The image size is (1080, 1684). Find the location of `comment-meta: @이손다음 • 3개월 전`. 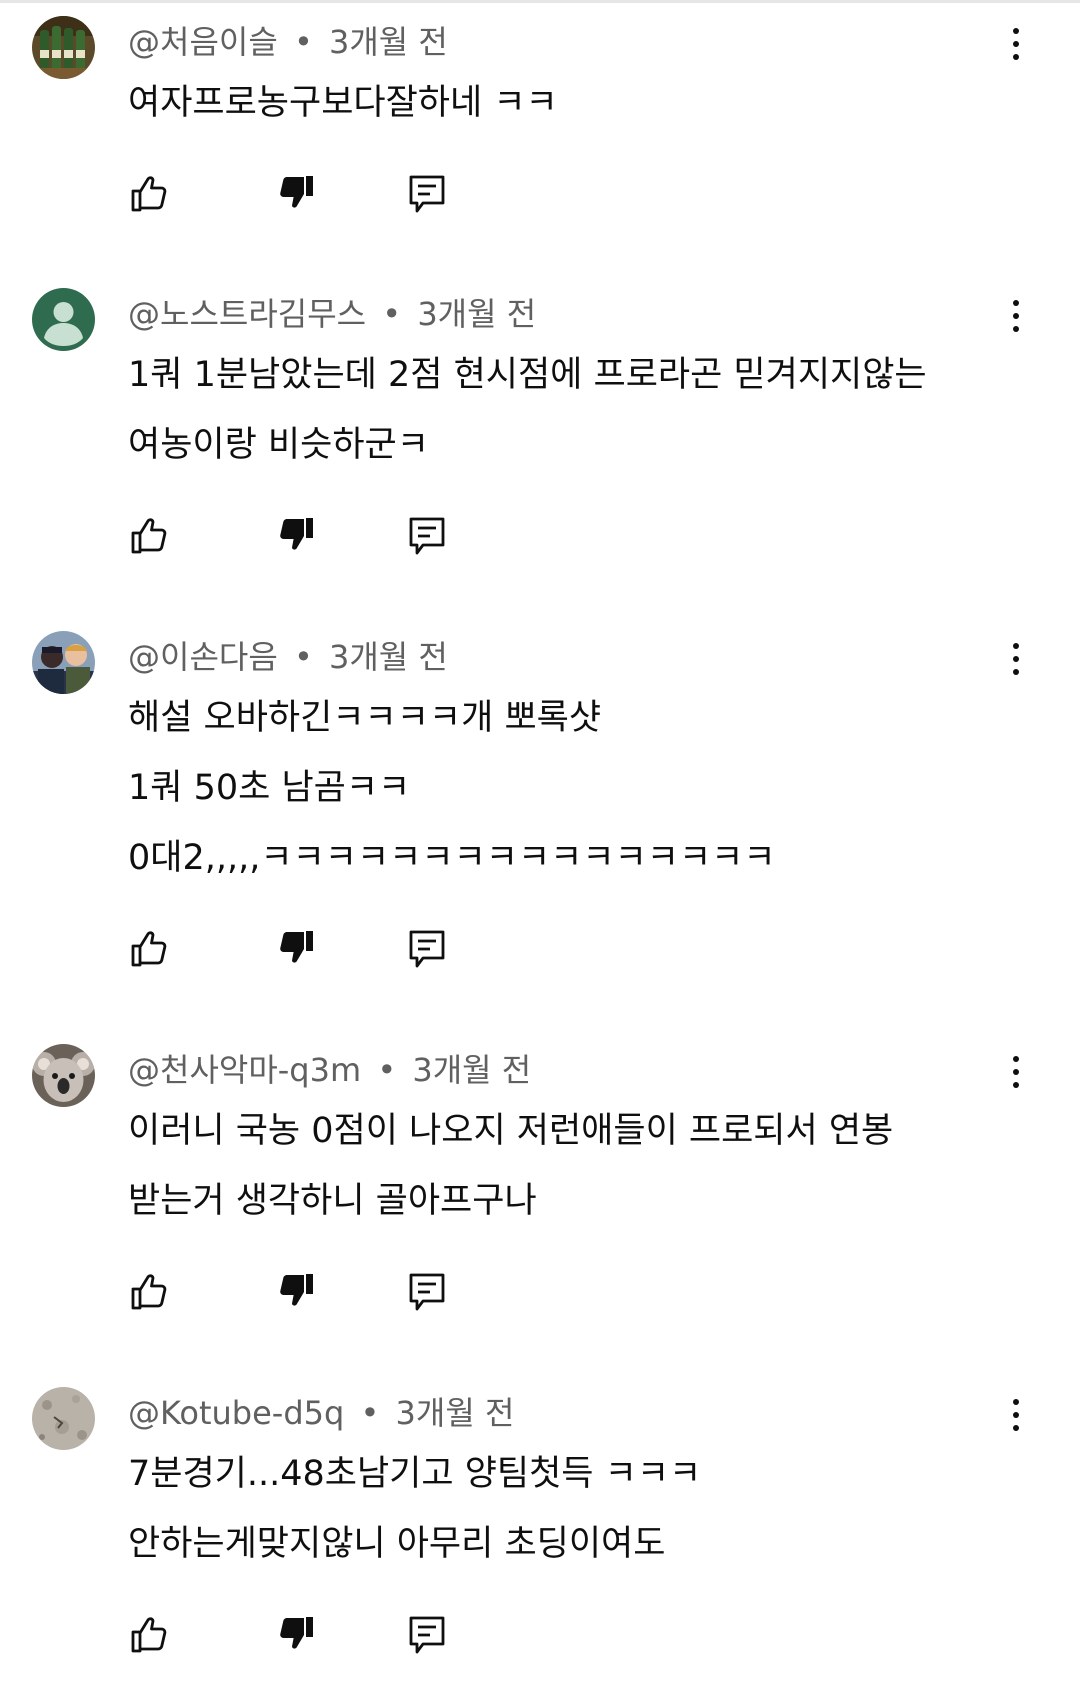

comment-meta: @이손다음 • 3개월 전 is located at coordinates (288, 657).